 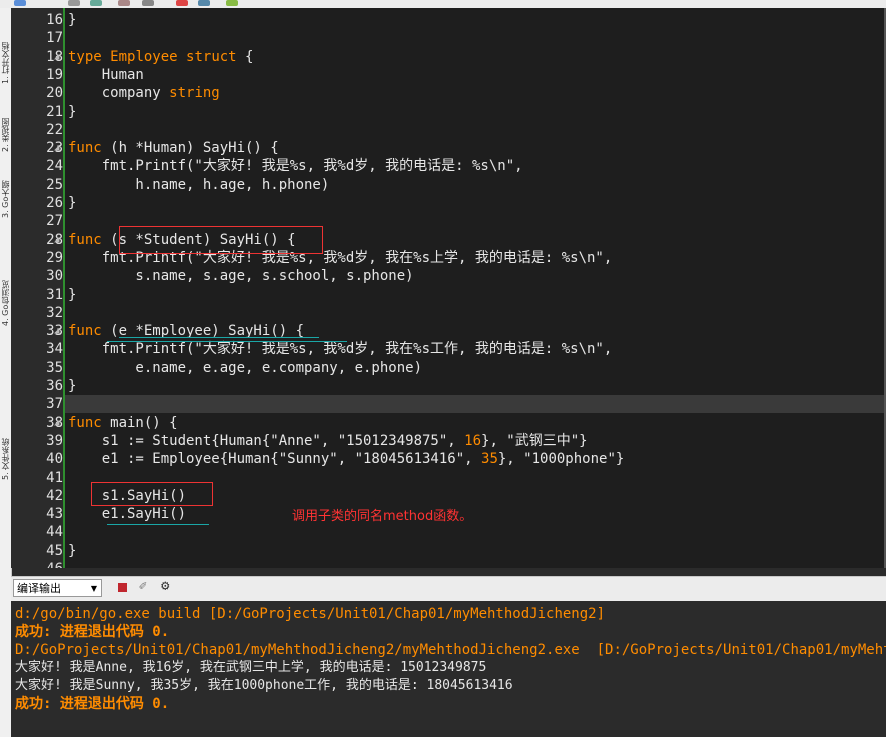 What do you see at coordinates (165, 586) in the screenshot?
I see `gear-icon: ⚙` at bounding box center [165, 586].